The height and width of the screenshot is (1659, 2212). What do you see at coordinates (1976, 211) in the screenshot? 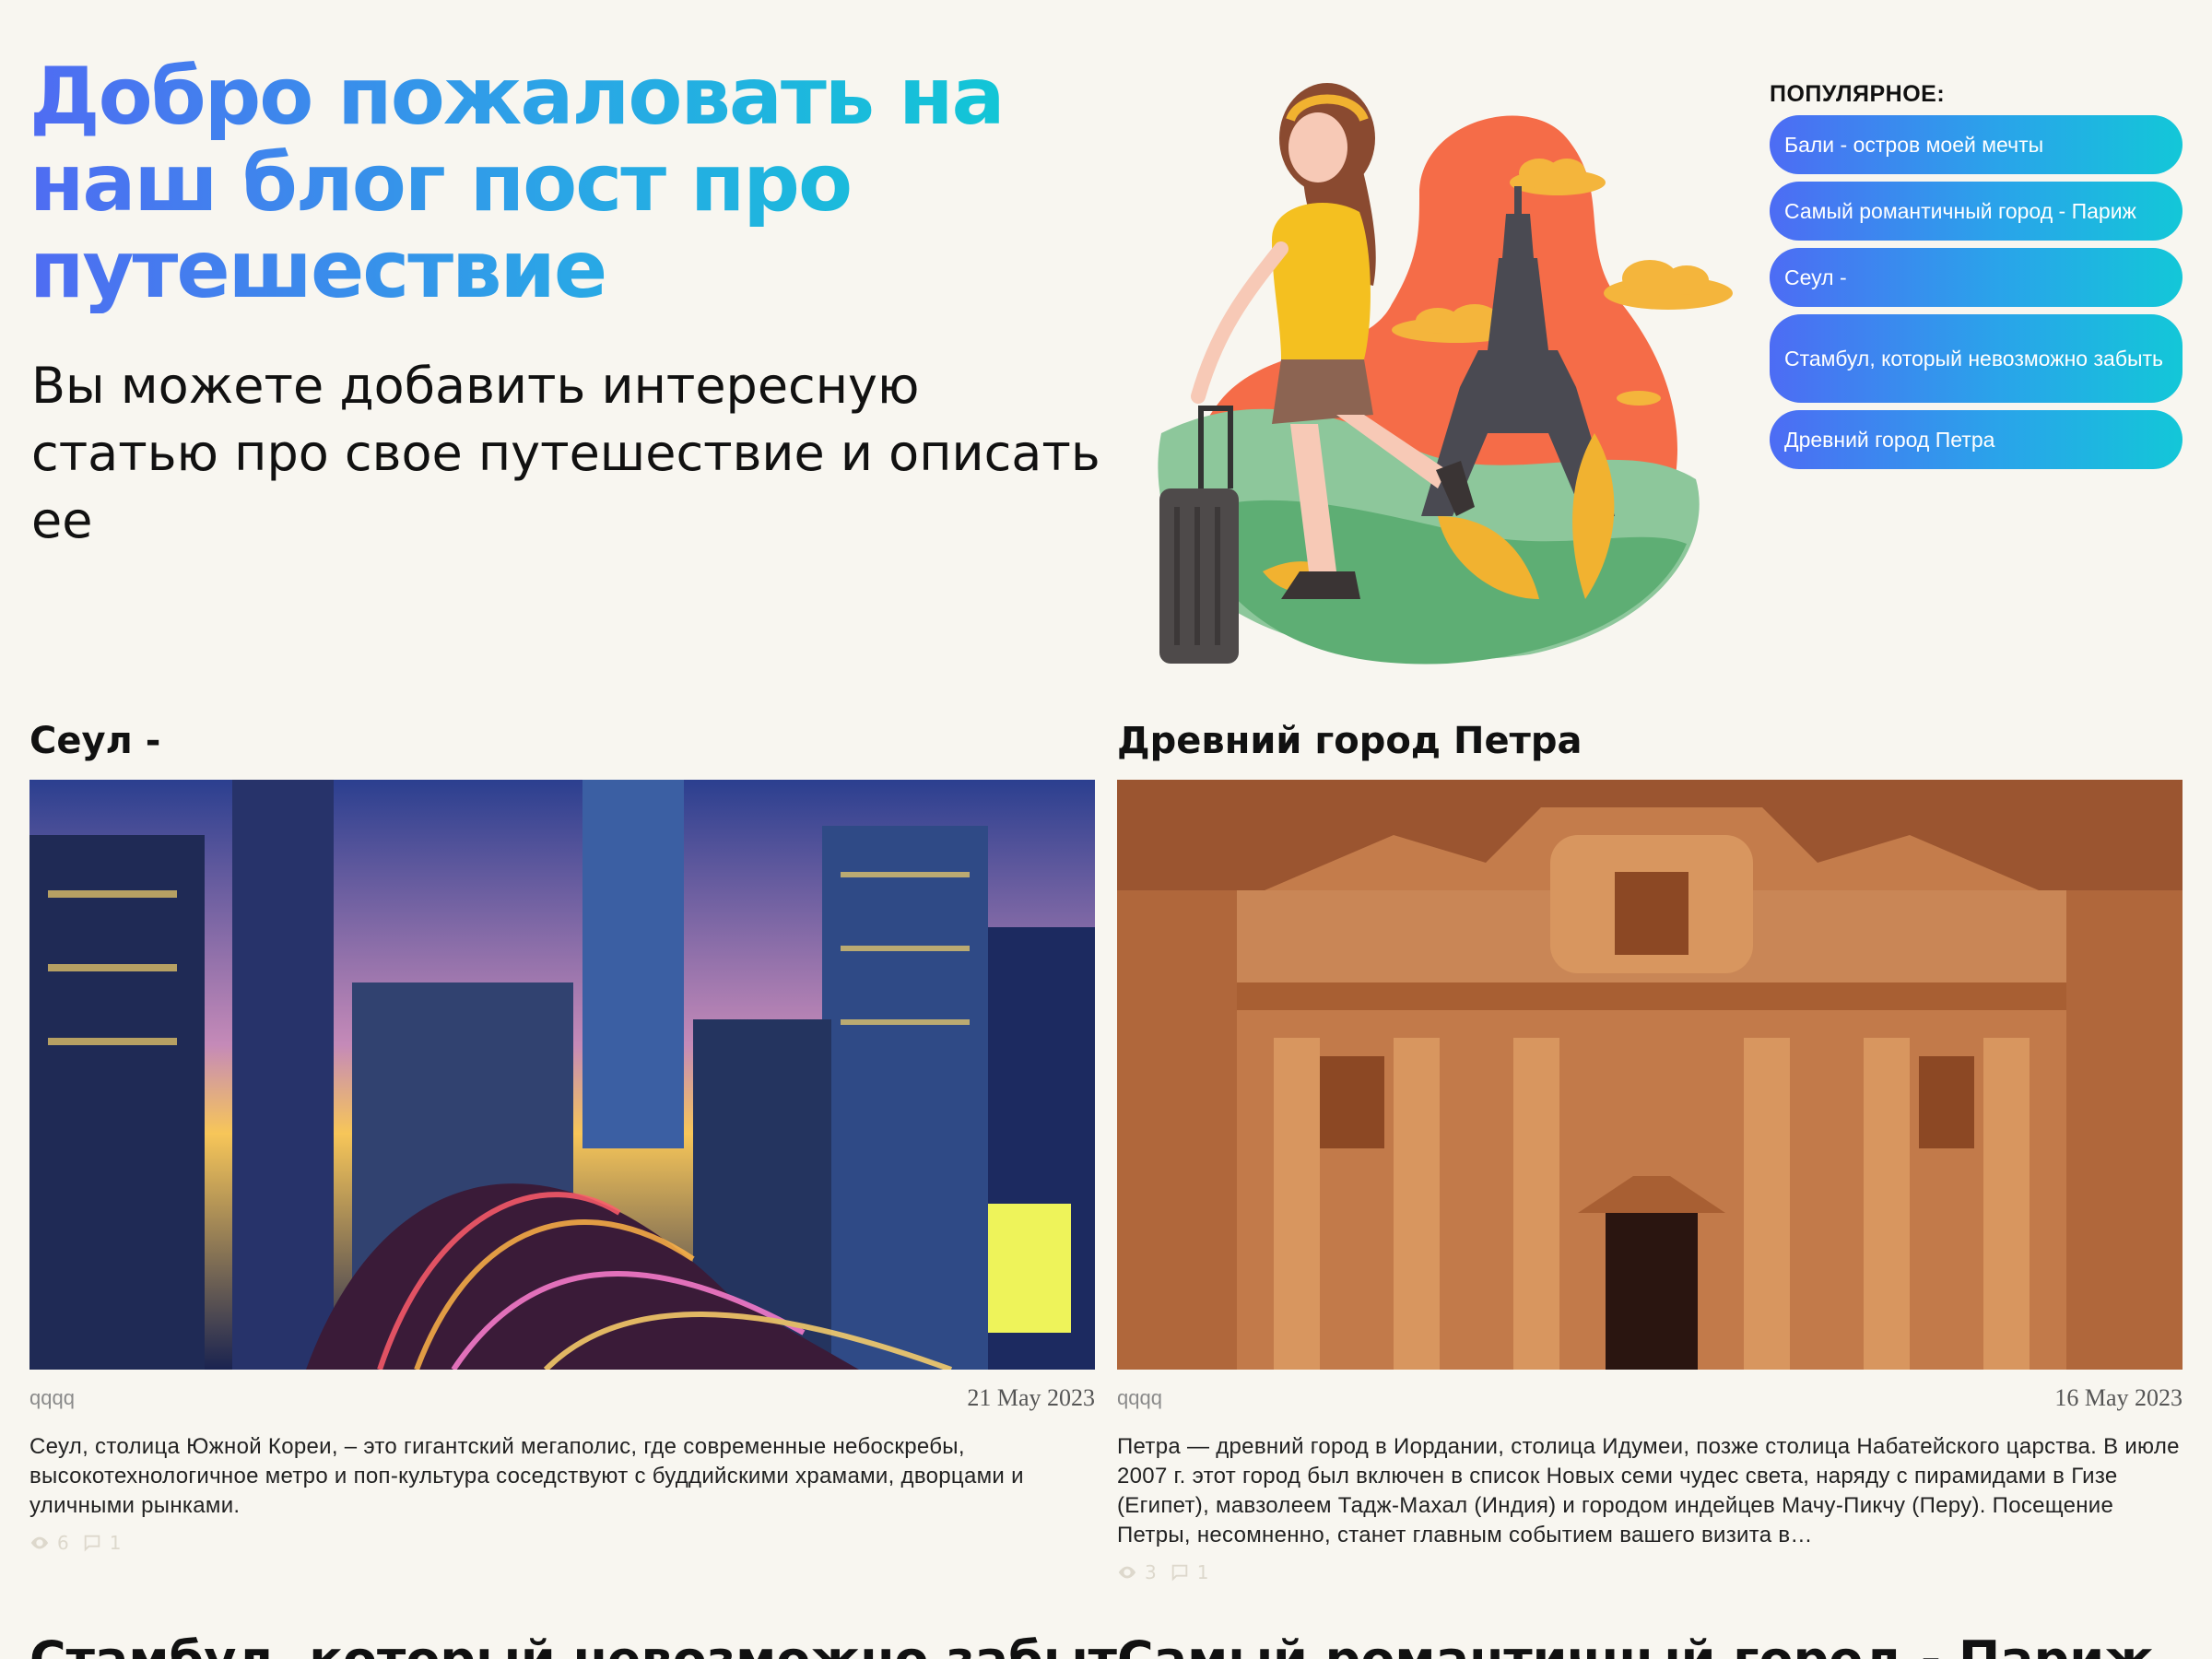
I see `popular-link-paris: Самый романтичный город - Париж` at bounding box center [1976, 211].